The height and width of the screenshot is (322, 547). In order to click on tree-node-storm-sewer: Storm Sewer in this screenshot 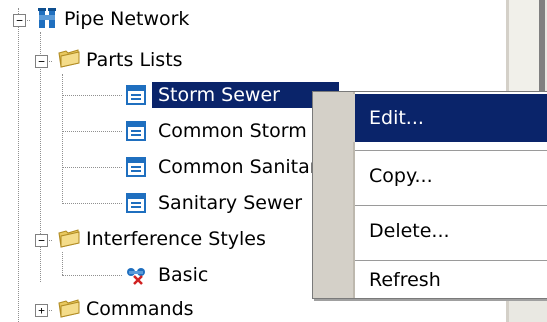, I will do `click(245, 95)`.